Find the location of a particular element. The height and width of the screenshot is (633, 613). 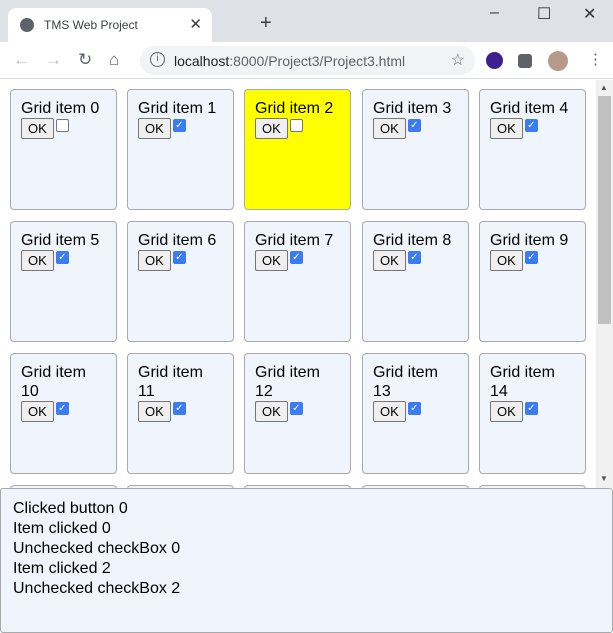

grid-item: Grid item 14 OK ✓ is located at coordinates (532, 413).